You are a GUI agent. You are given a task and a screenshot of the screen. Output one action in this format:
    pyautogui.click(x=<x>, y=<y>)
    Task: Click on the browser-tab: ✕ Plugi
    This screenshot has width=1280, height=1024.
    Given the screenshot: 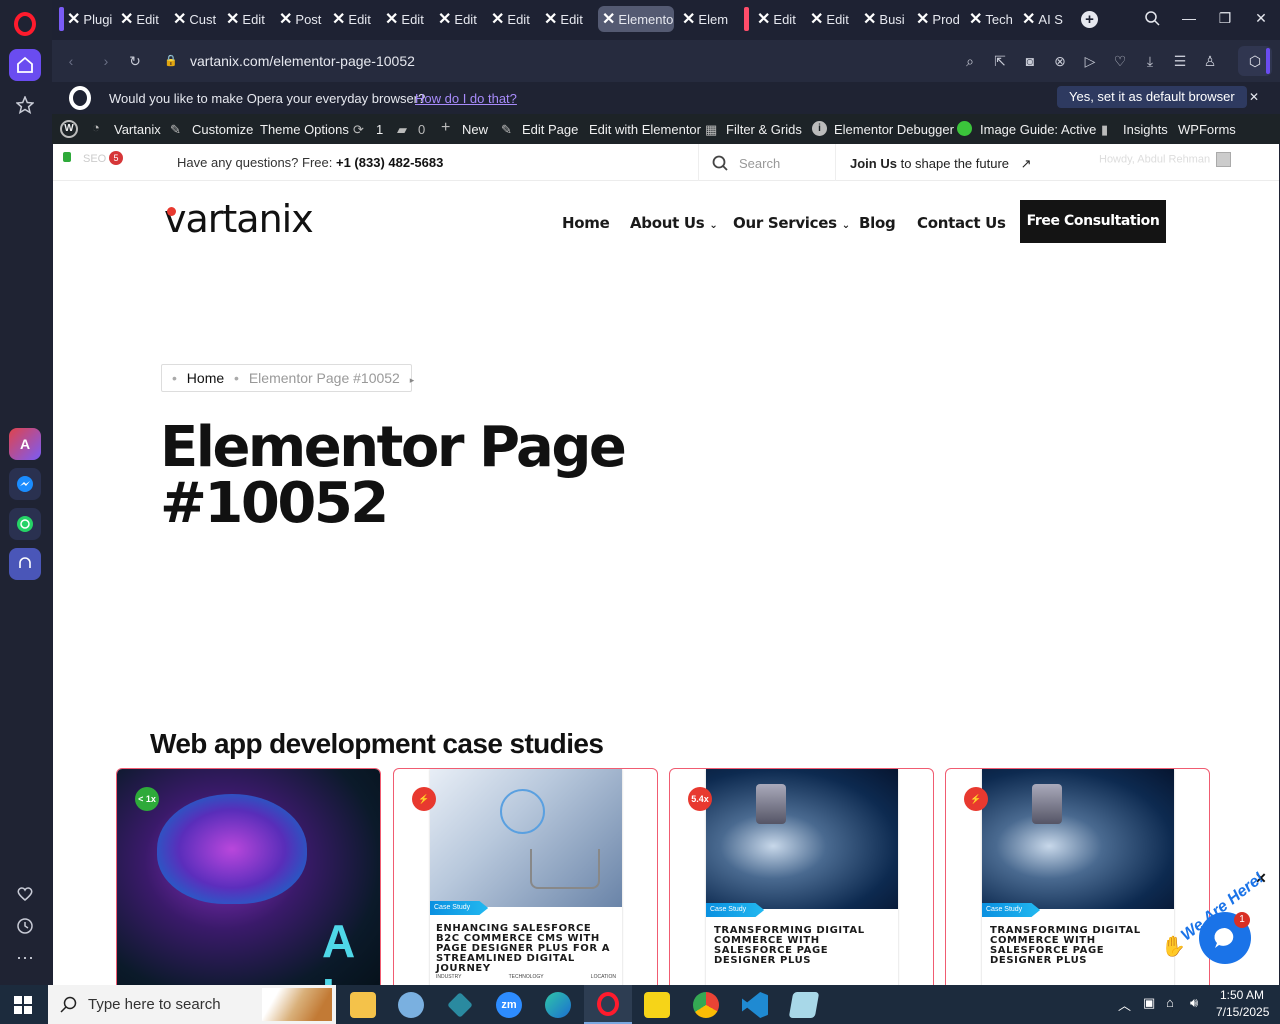 What is the action you would take?
    pyautogui.click(x=92, y=19)
    